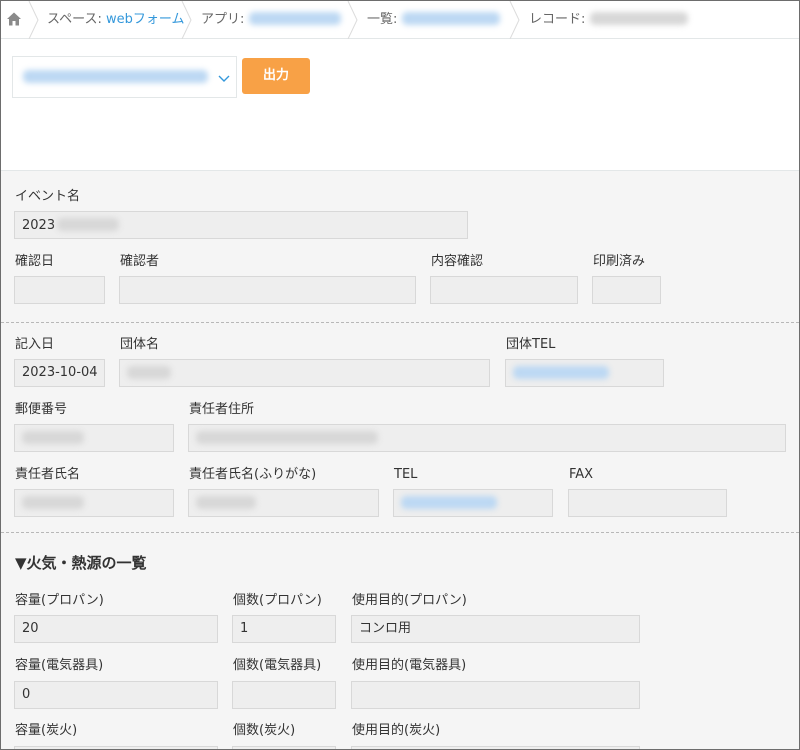  What do you see at coordinates (284, 629) in the screenshot?
I see `propane-count-field: 1` at bounding box center [284, 629].